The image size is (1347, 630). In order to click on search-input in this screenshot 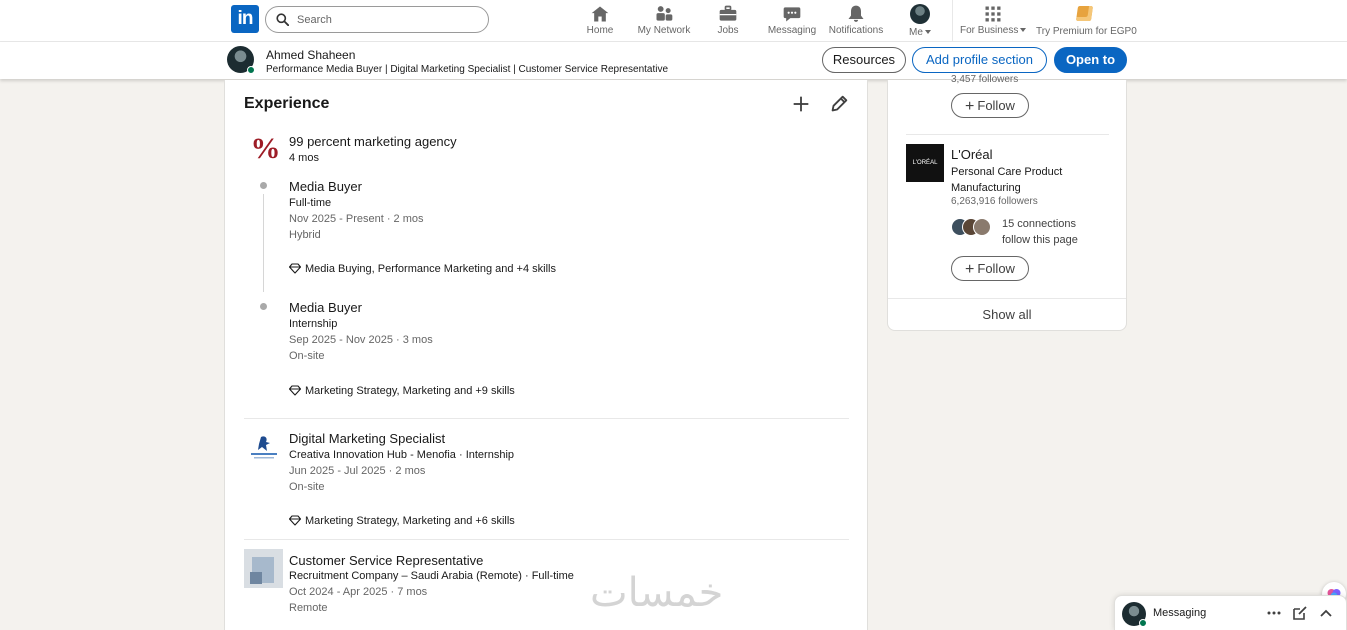, I will do `click(387, 19)`.